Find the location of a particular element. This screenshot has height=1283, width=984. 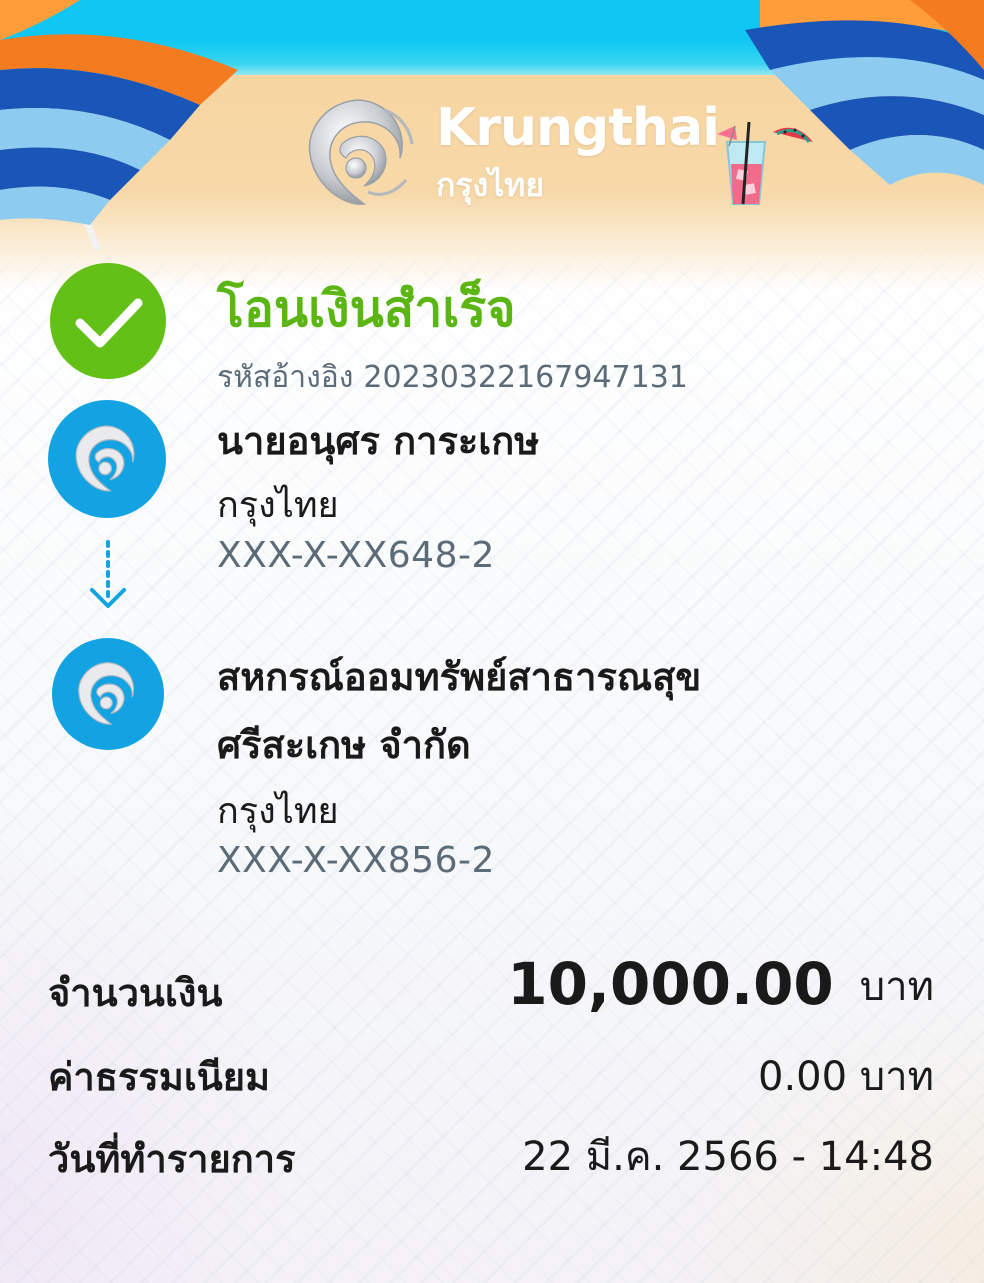

sender-name: นายอนุศร การะเกษ is located at coordinates (378, 441).